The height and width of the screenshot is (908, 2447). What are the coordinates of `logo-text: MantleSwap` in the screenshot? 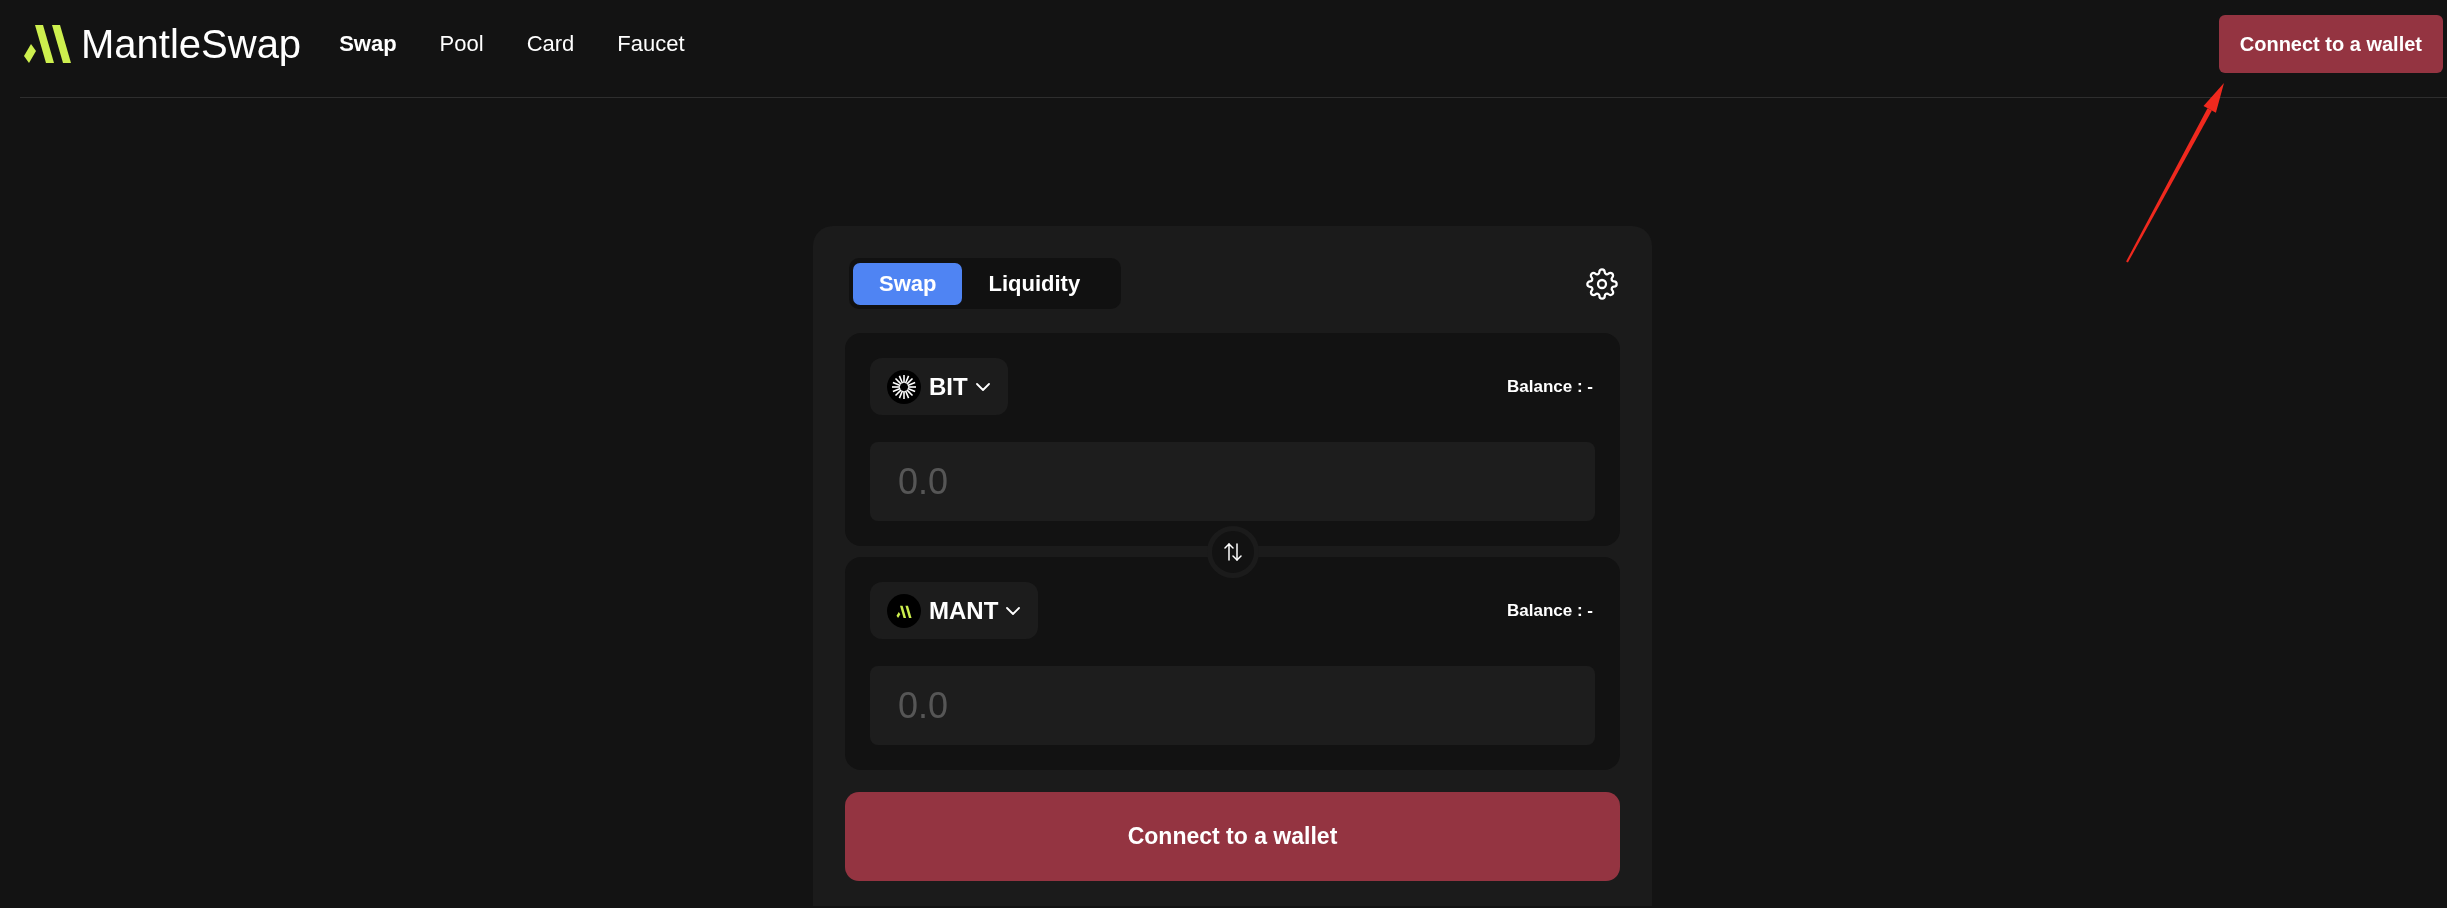 It's located at (191, 44).